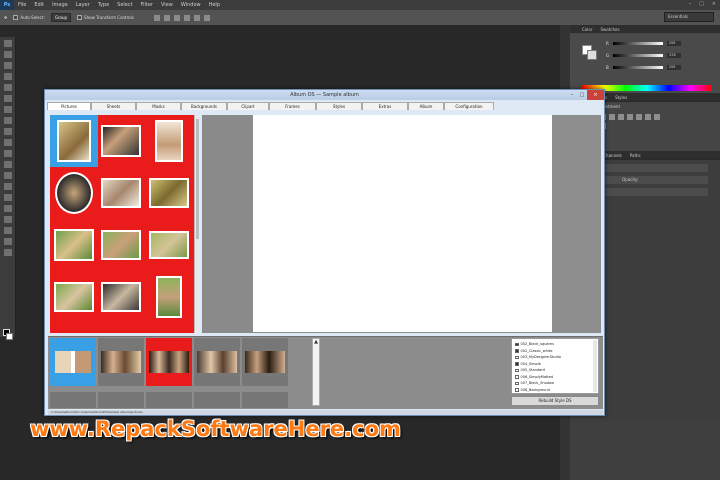 The height and width of the screenshot is (480, 720). I want to click on history-brush-tool-icon, so click(7, 142).